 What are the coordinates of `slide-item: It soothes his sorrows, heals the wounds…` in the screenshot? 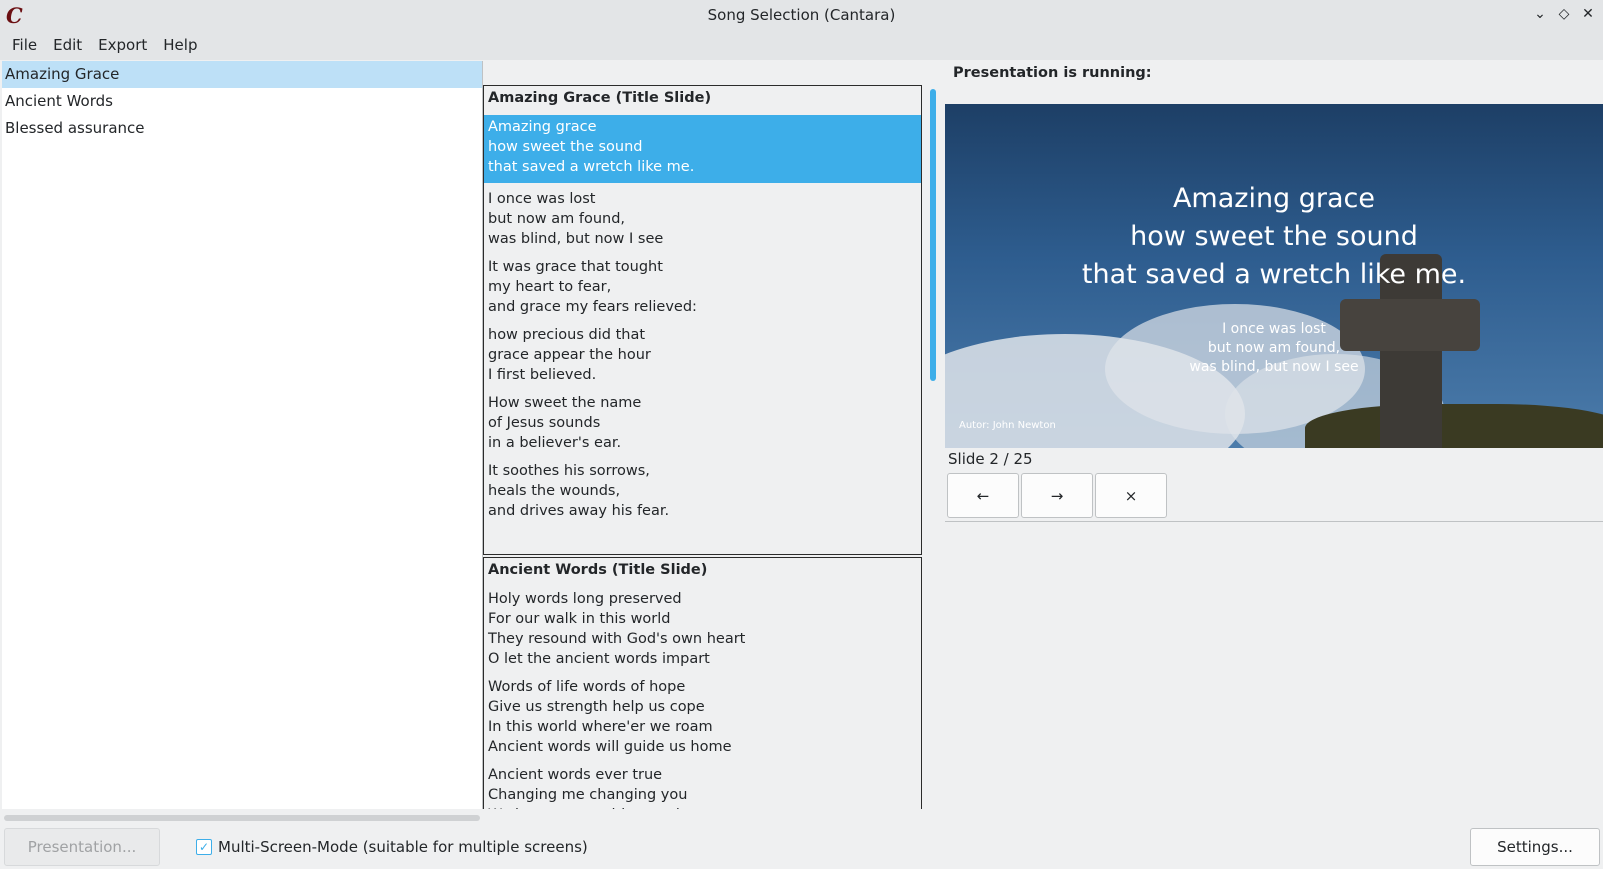 It's located at (702, 493).